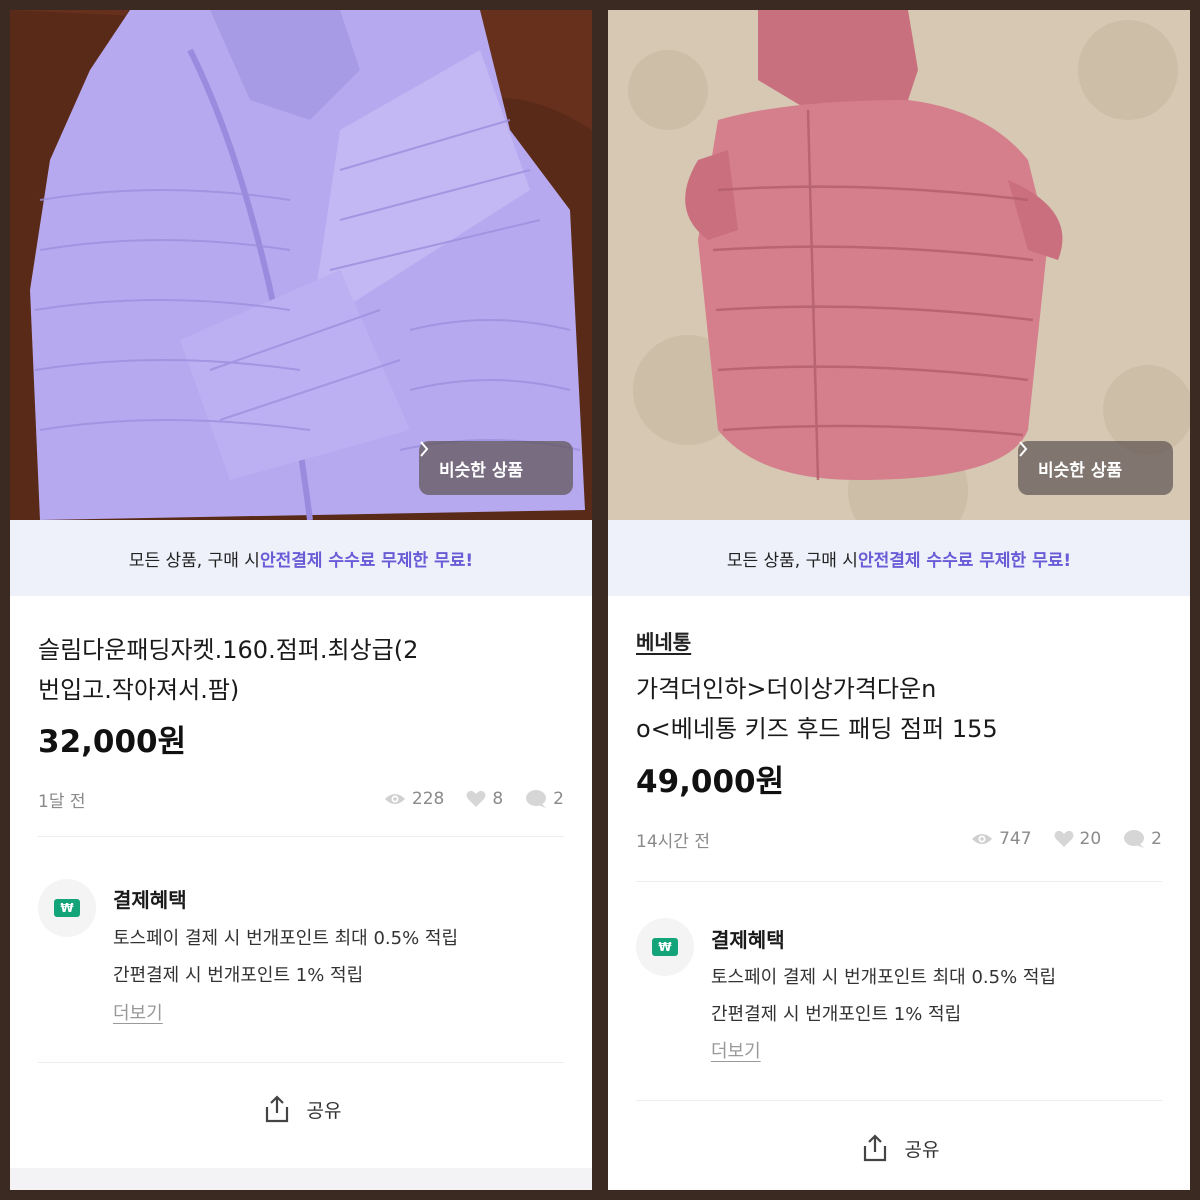 The width and height of the screenshot is (1200, 1200). Describe the element at coordinates (498, 799) in the screenshot. I see `likes-count: 8` at that location.